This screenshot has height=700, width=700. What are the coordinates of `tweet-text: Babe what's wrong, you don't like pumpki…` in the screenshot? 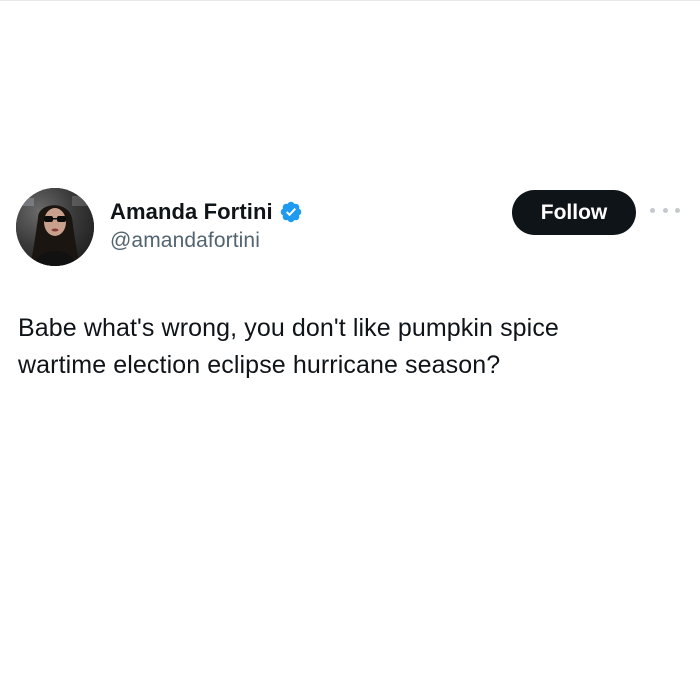 It's located at (353, 347).